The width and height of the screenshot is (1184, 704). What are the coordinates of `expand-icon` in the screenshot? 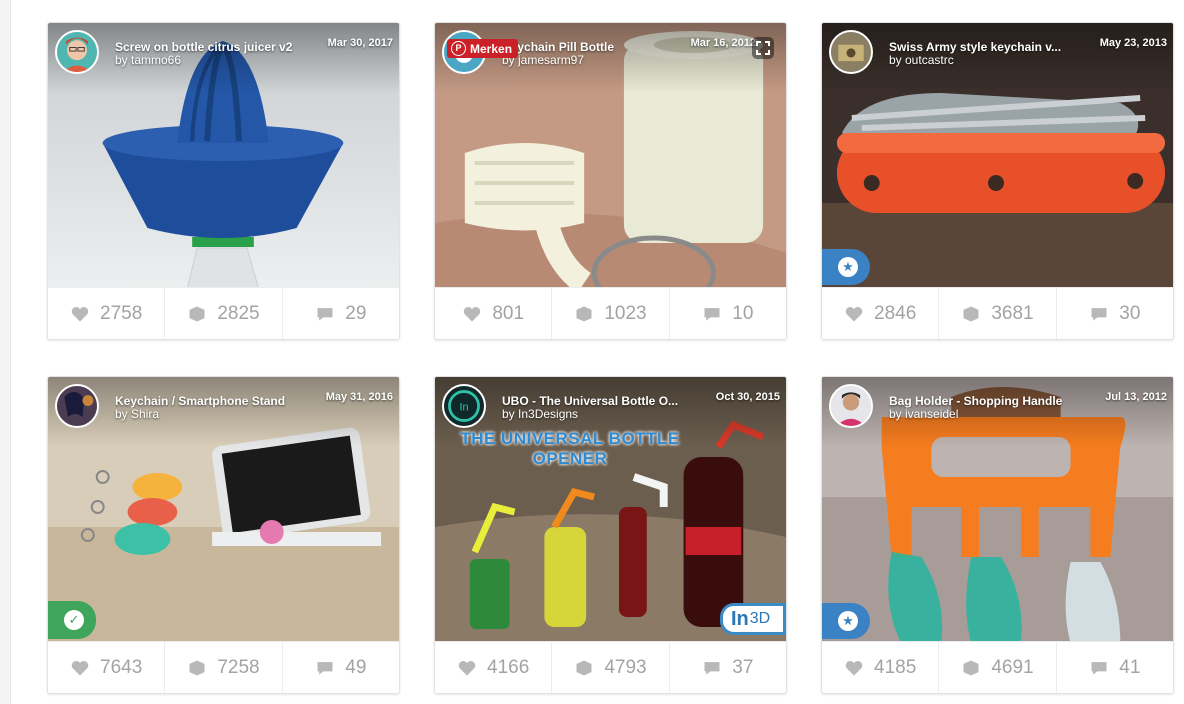 It's located at (763, 48).